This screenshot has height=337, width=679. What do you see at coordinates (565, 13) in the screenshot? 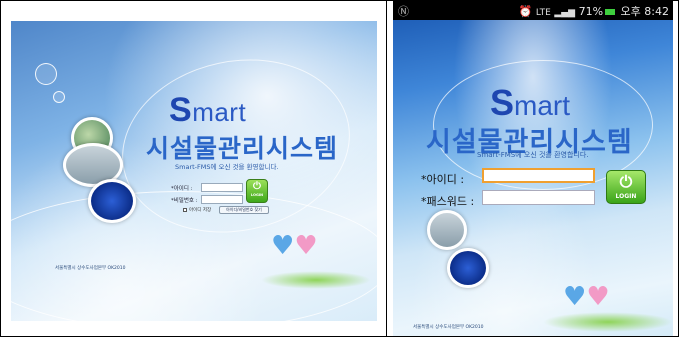
I see `signal-icon: ▂▄▆` at bounding box center [565, 13].